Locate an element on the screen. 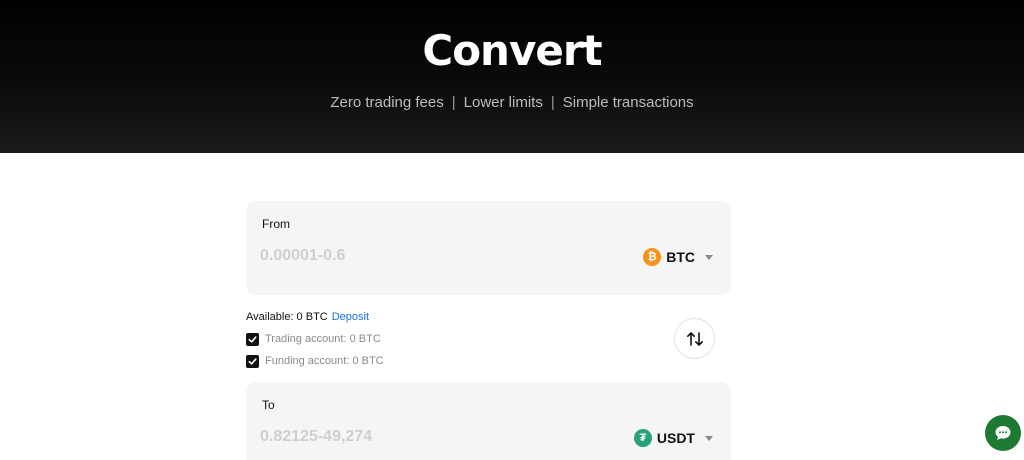 This screenshot has width=1024, height=460. subtitle-item-fees: Zero trading fees is located at coordinates (387, 102).